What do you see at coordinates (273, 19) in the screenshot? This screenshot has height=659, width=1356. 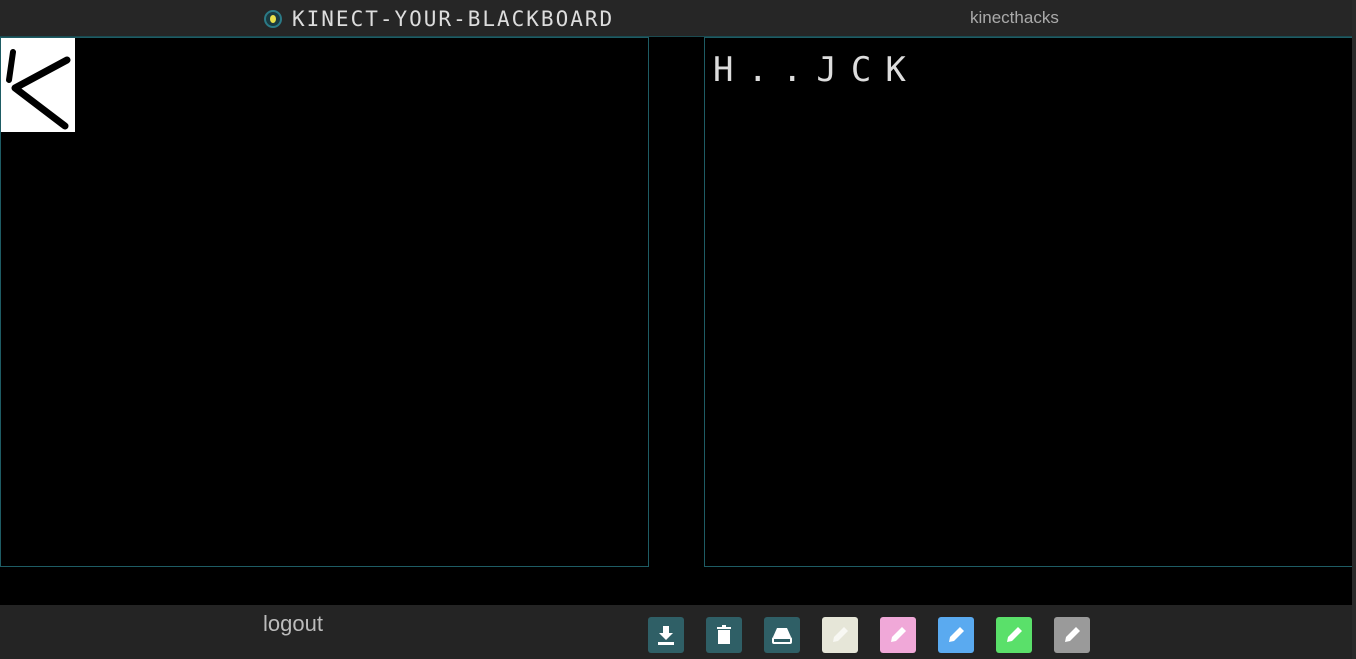 I see `lightbulb-logo-icon` at bounding box center [273, 19].